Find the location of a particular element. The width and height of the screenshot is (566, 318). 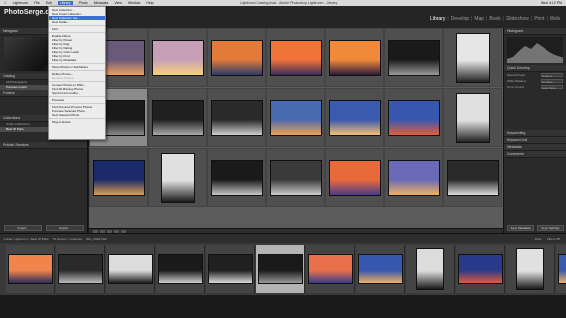

menu-item: Plug-in Extras is located at coordinates (77, 122).